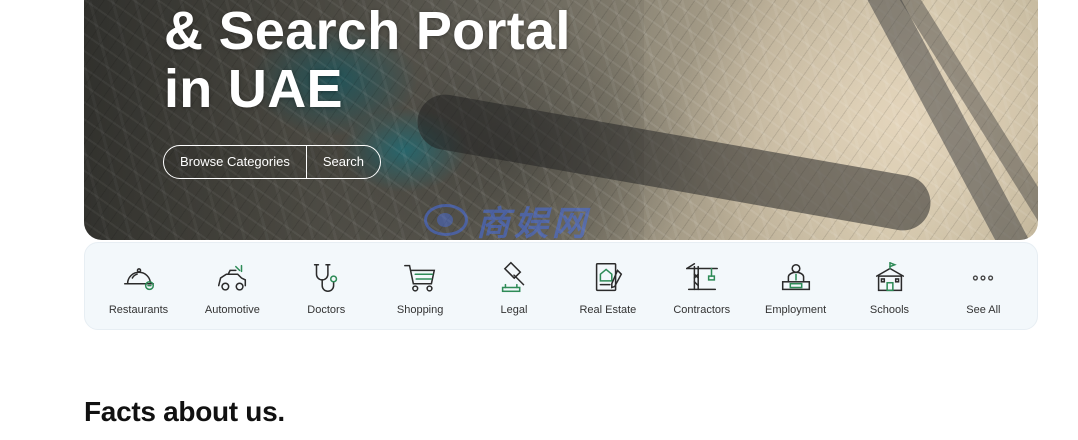 The image size is (1078, 440). What do you see at coordinates (139, 278) in the screenshot?
I see `restaurant-cloche-icon` at bounding box center [139, 278].